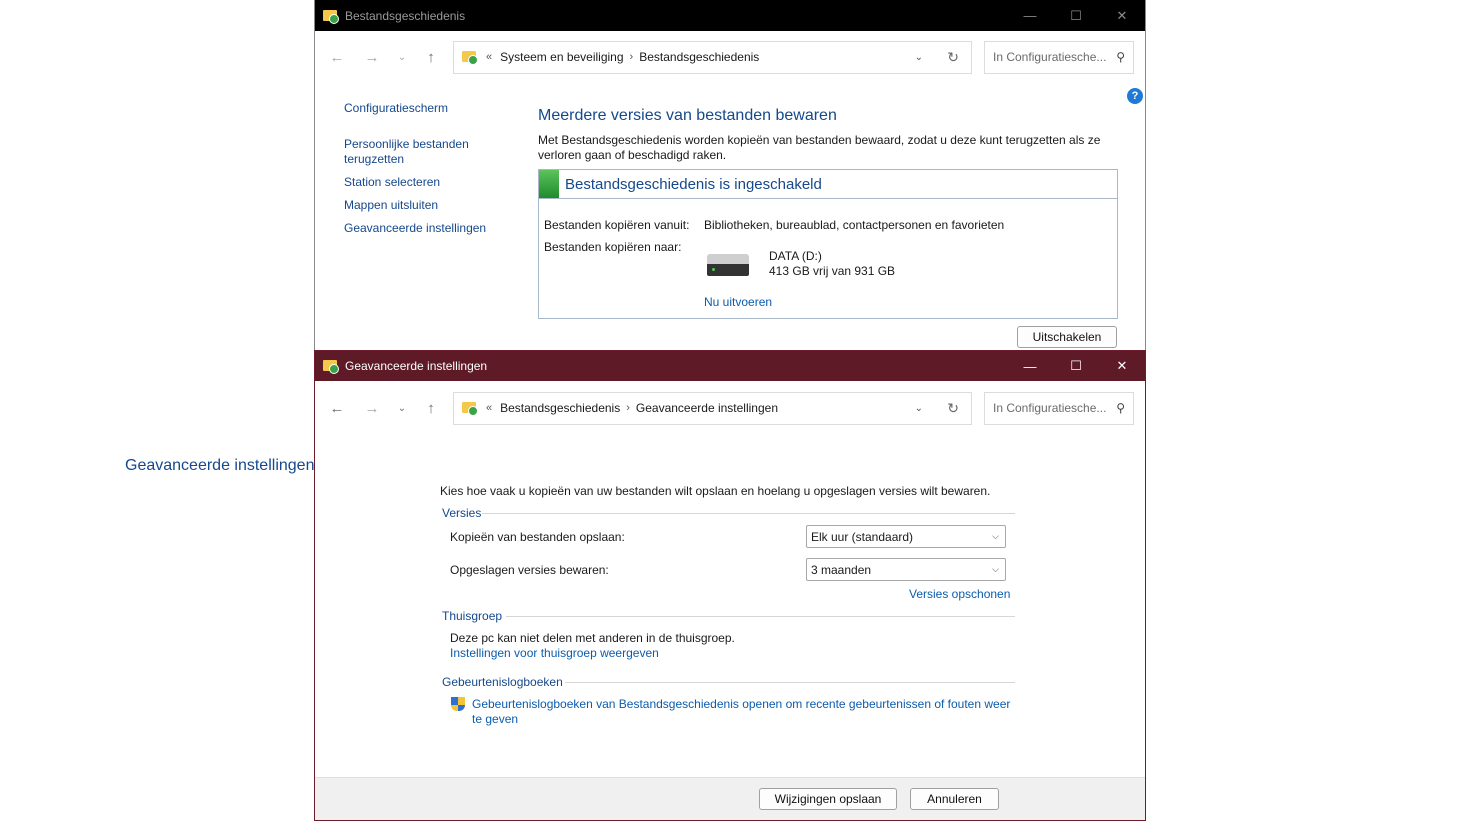  I want to click on drive-name: DATA (D:), so click(795, 256).